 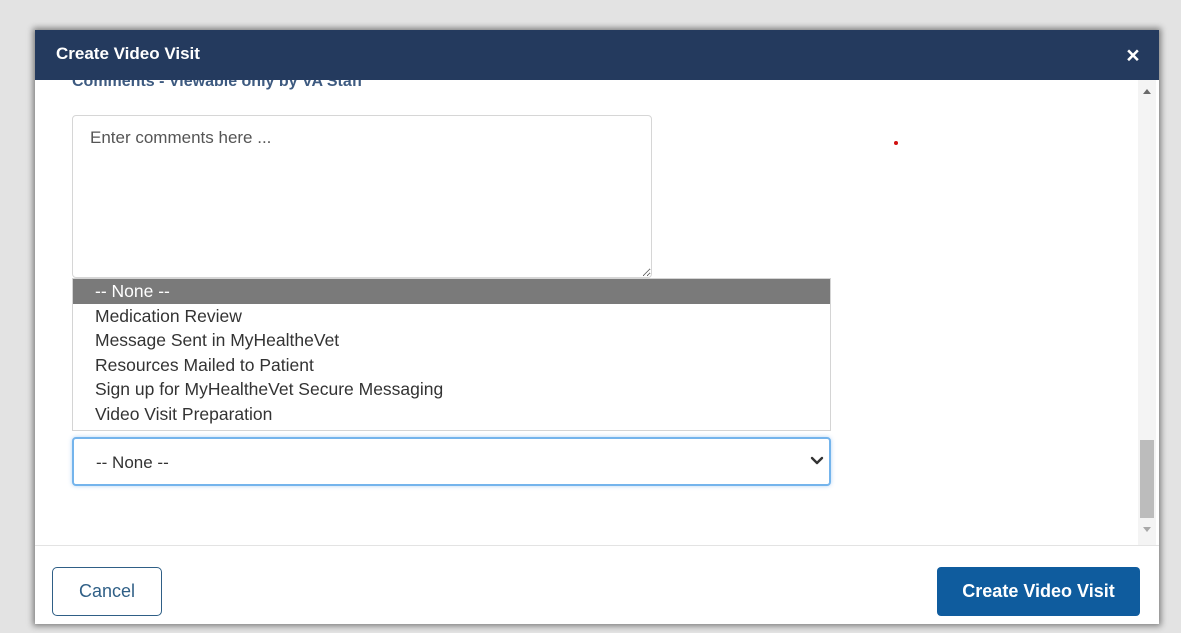 I want to click on close-icon: ×, so click(x=1133, y=55).